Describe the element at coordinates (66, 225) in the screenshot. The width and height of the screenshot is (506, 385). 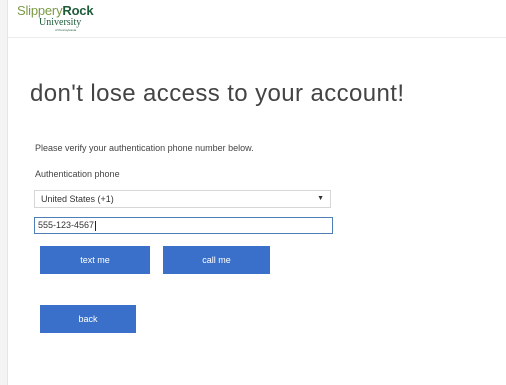
I see `phone-number-value: 555-123-4567` at that location.